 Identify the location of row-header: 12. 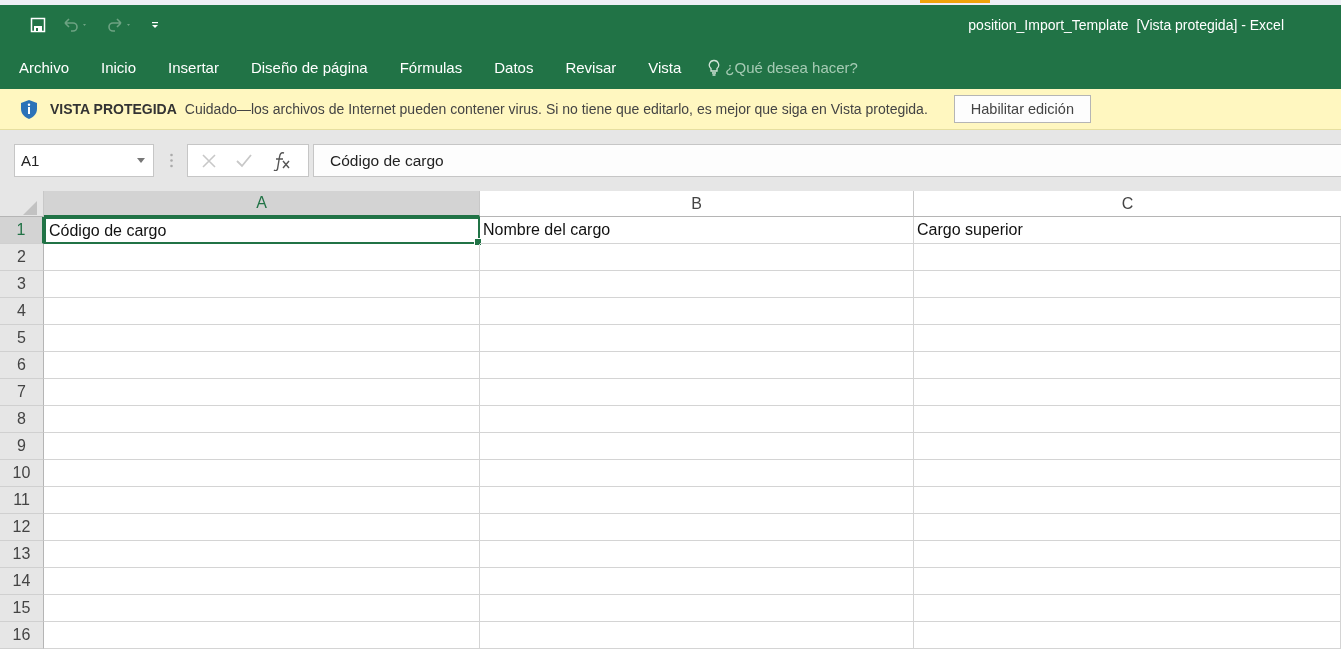
(22, 527).